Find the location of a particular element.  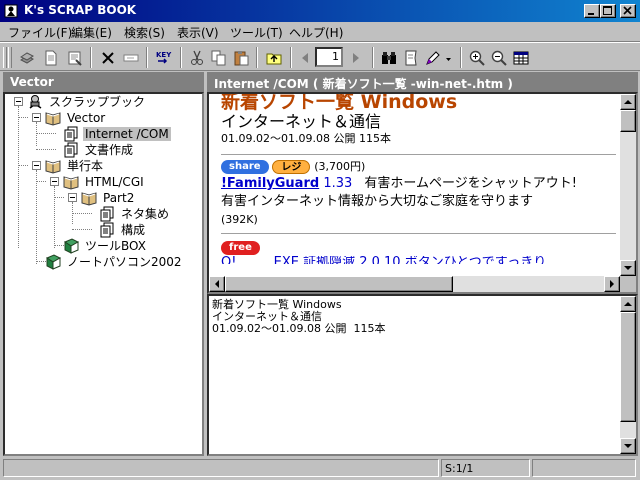

tree-node-notepc: ノートパソコン2002 is located at coordinates (120, 262).